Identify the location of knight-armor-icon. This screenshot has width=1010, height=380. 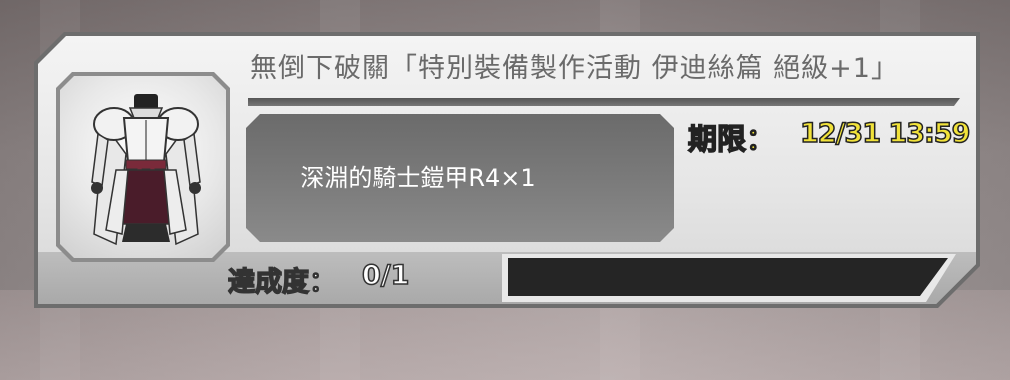
(146, 170).